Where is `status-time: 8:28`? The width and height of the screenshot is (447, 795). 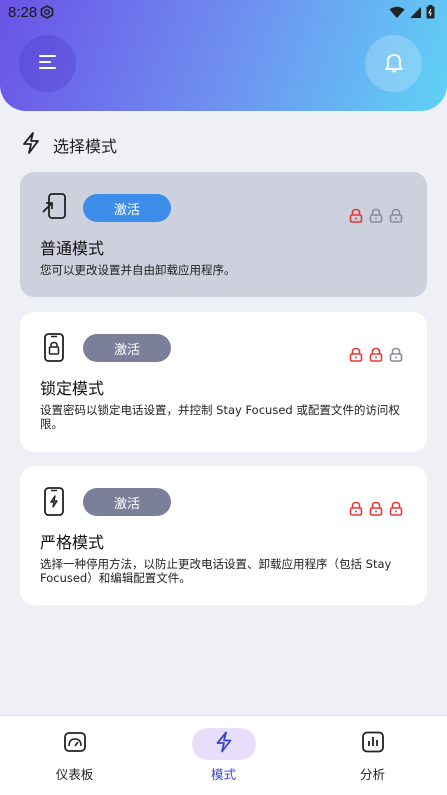 status-time: 8:28 is located at coordinates (23, 12).